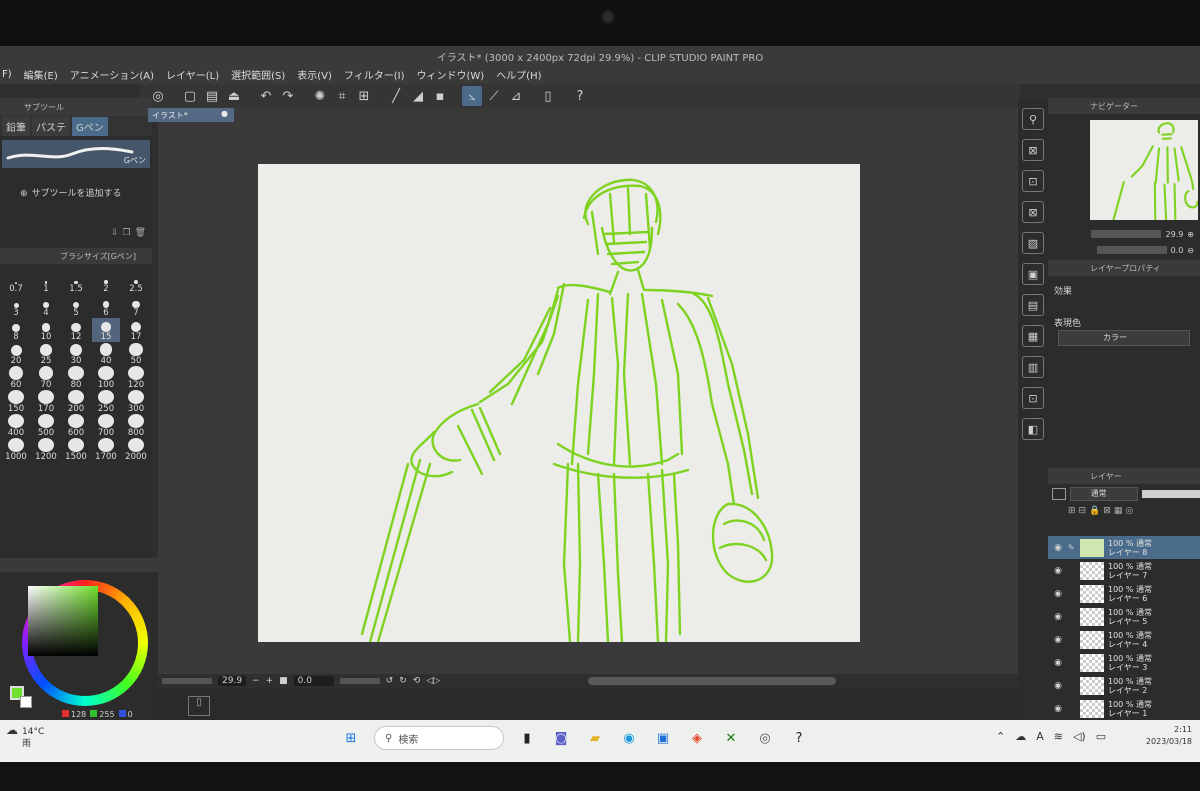 This screenshot has height=791, width=1200. I want to click on chat-icon: ◙, so click(561, 738).